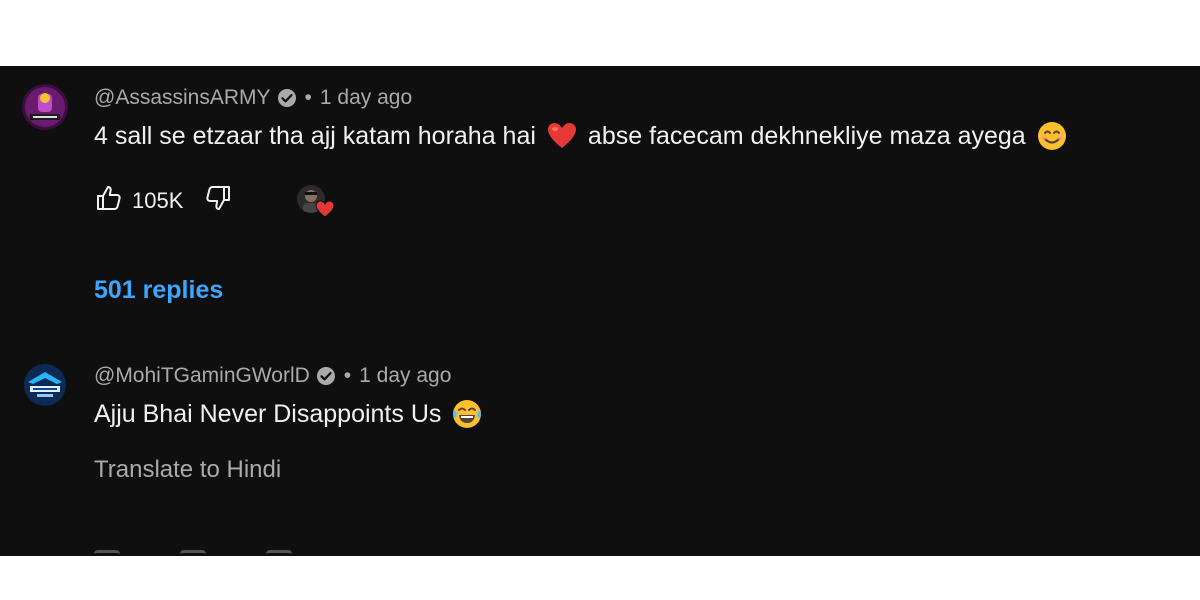 This screenshot has width=1200, height=600. I want to click on dislike-button, so click(218, 201).